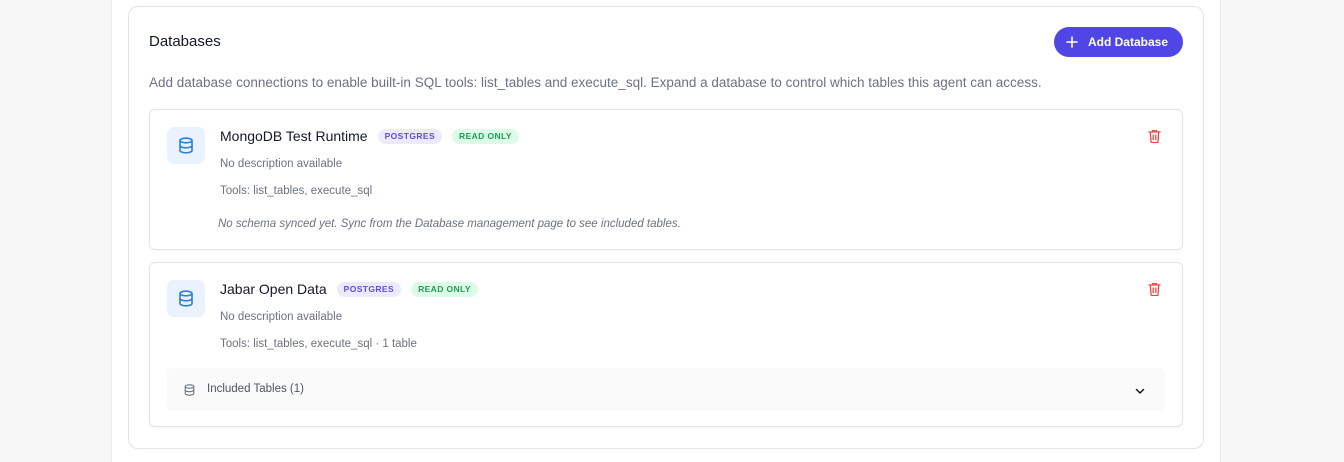 This screenshot has width=1344, height=462. I want to click on database-tools: Tools: list_tables, execute_sql, so click(296, 191).